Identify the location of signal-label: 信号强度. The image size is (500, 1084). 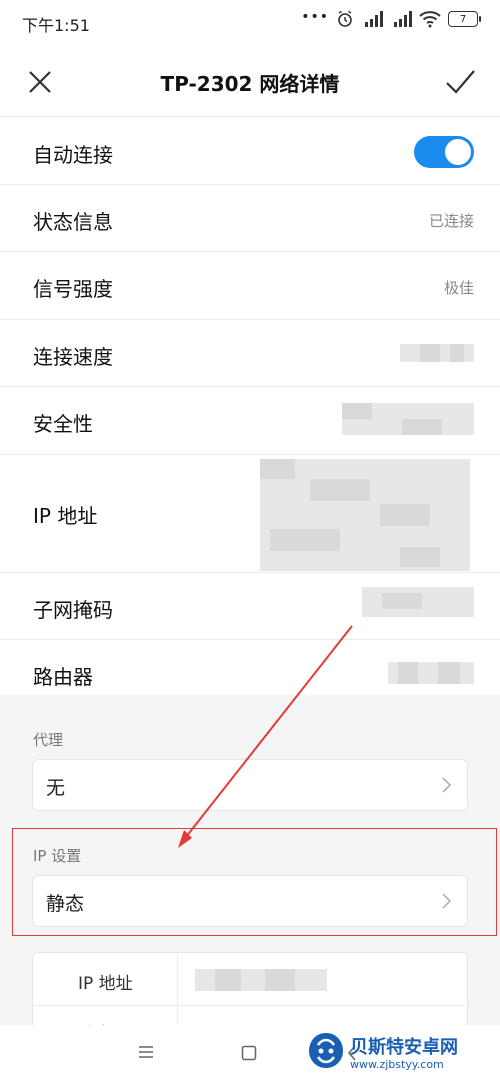
(73, 289).